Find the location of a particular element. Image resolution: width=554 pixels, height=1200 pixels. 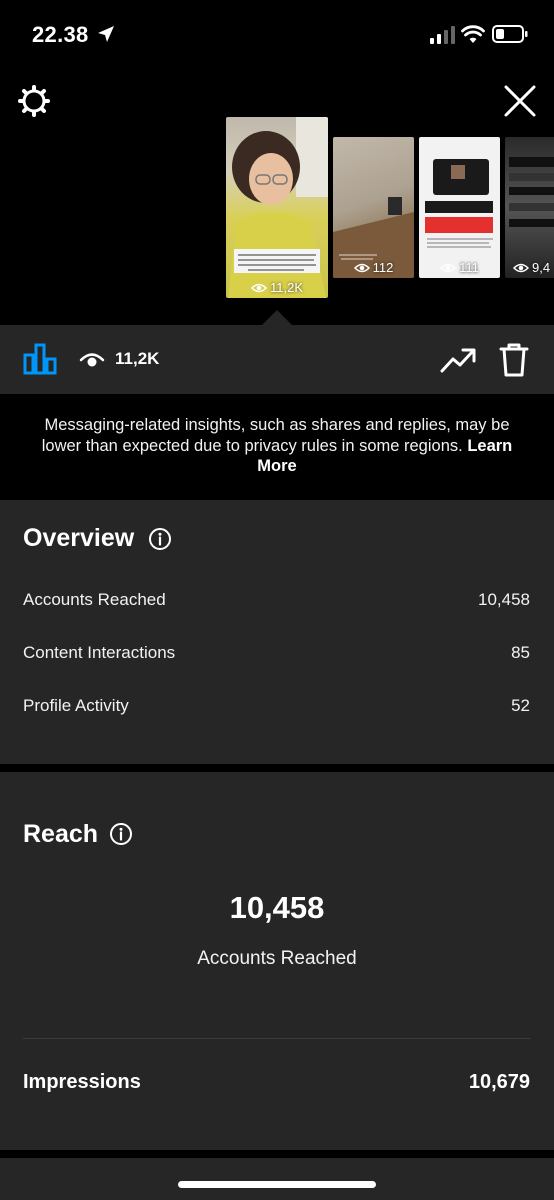

cellular-signal-icon is located at coordinates (442, 35).